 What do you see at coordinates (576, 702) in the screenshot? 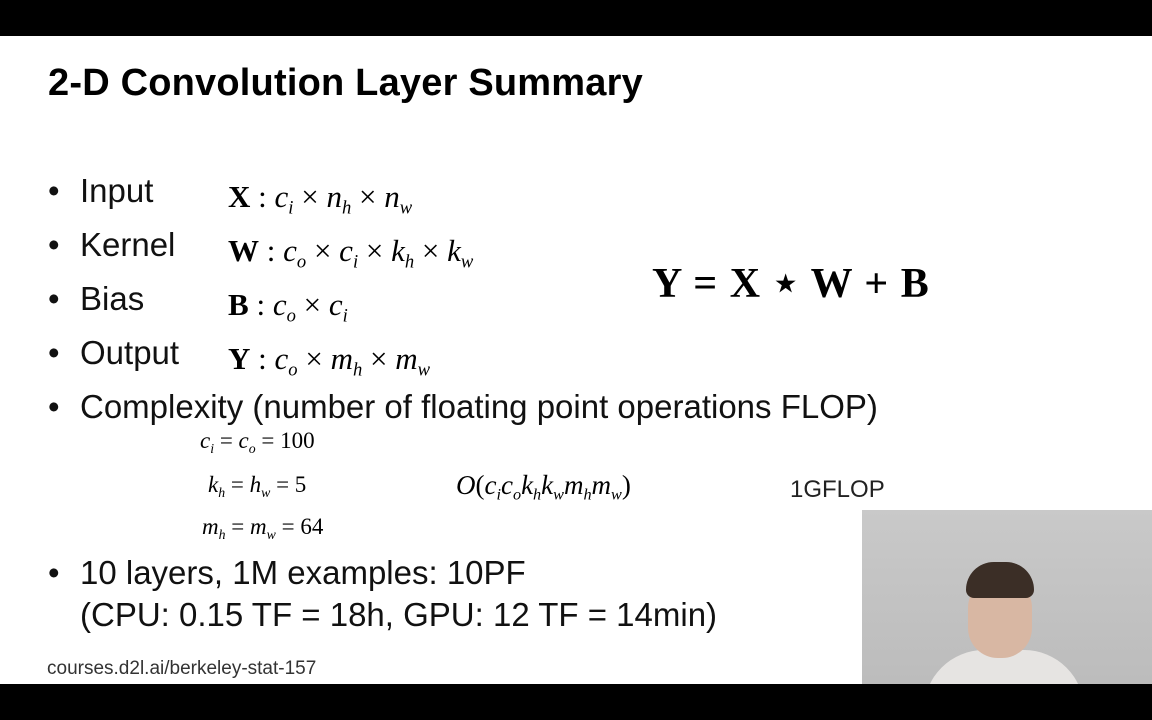
I see `bottom-letterbox` at bounding box center [576, 702].